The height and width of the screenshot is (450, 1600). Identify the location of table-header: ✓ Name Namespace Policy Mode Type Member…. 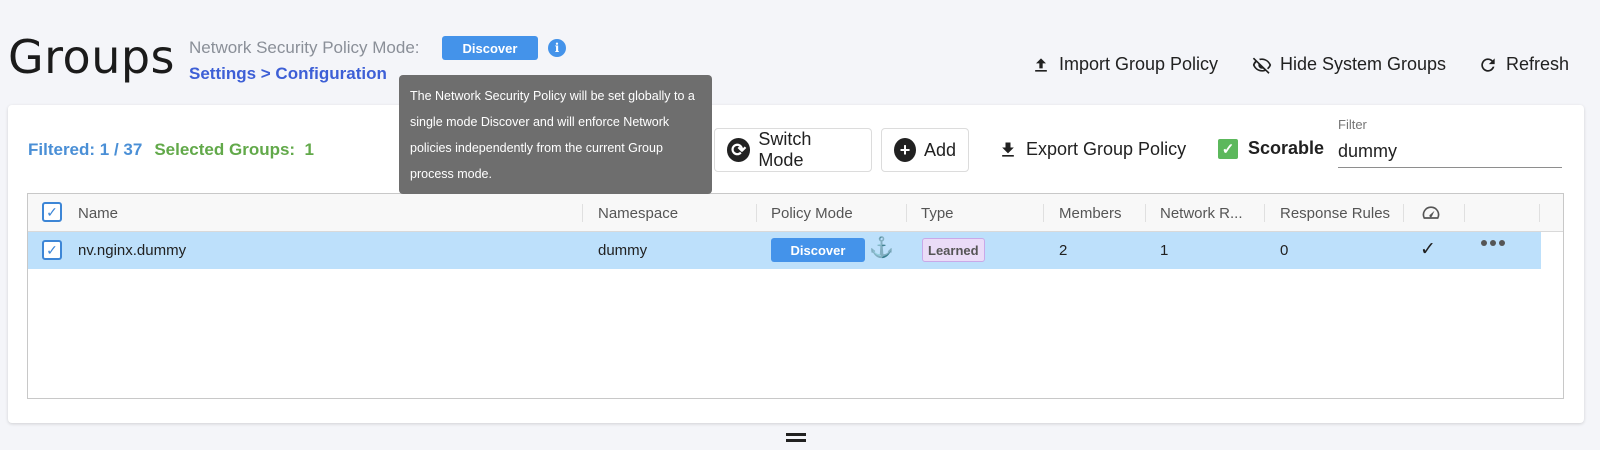
(795, 213).